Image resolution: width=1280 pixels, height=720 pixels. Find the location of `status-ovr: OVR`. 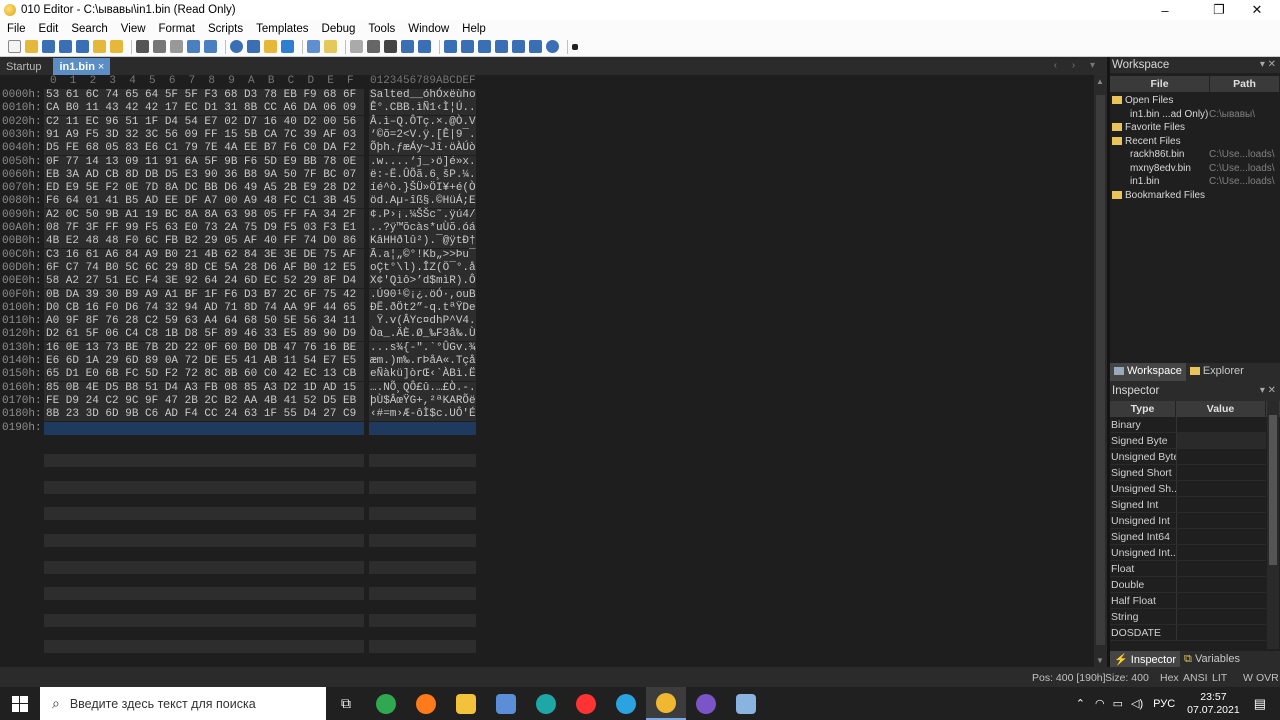

status-ovr: OVR is located at coordinates (1267, 678).